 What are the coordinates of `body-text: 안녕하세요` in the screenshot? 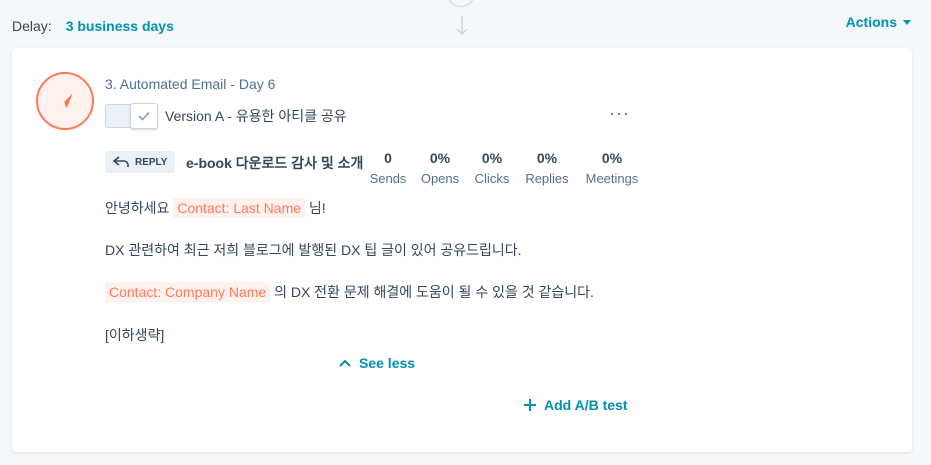 It's located at (137, 208).